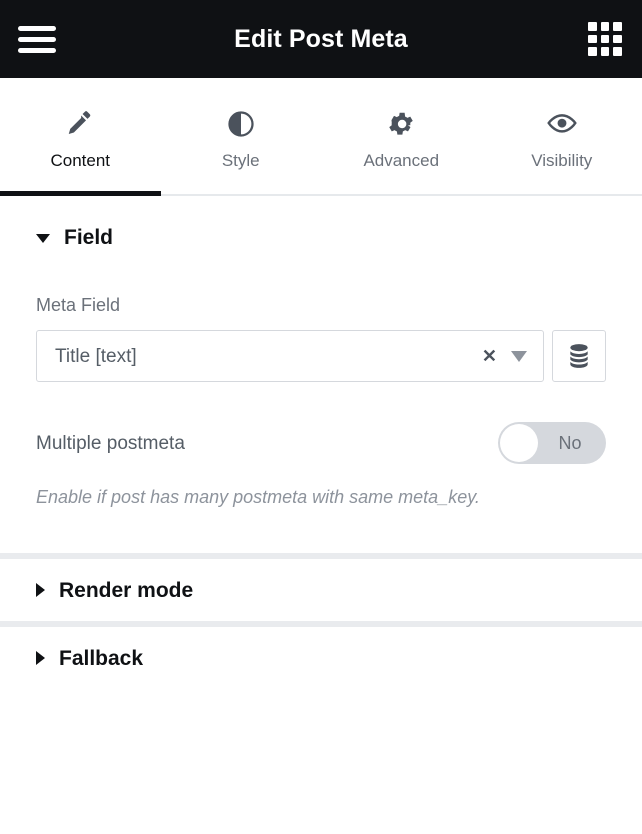 The image size is (642, 834). I want to click on pencil-icon, so click(80, 124).